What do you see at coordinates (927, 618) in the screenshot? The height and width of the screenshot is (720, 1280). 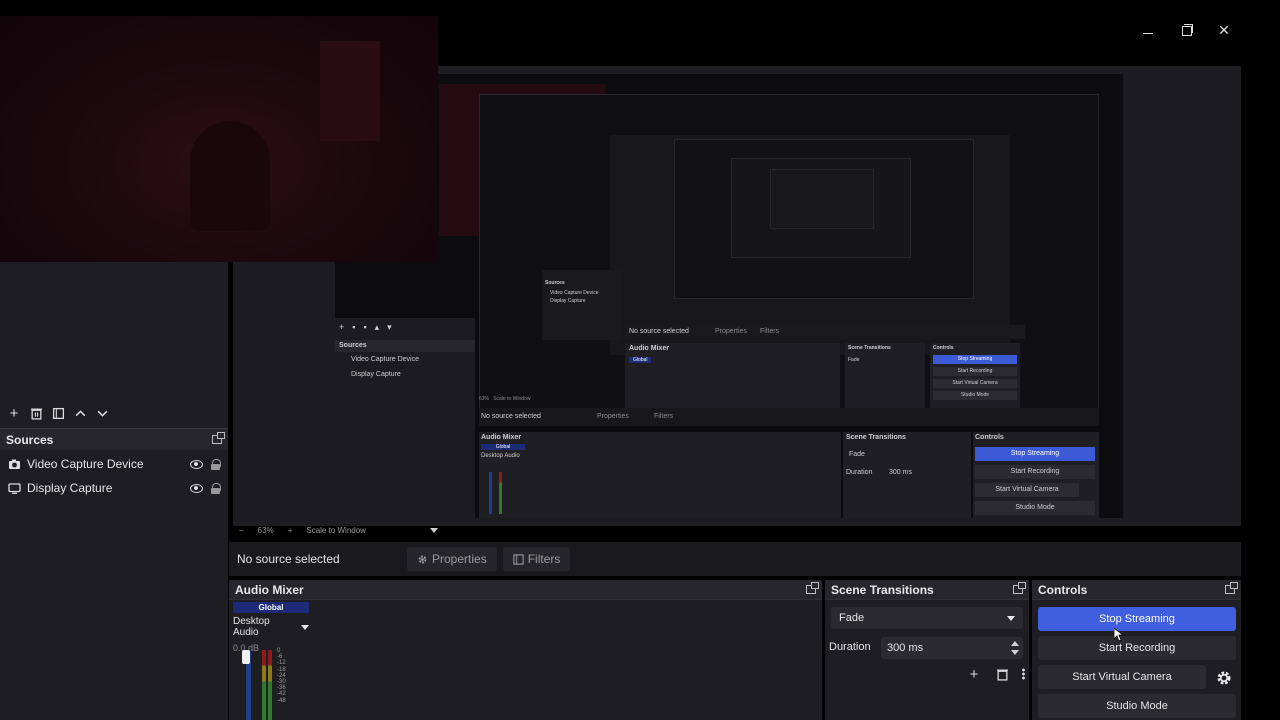 I see `transition-select: Fade` at bounding box center [927, 618].